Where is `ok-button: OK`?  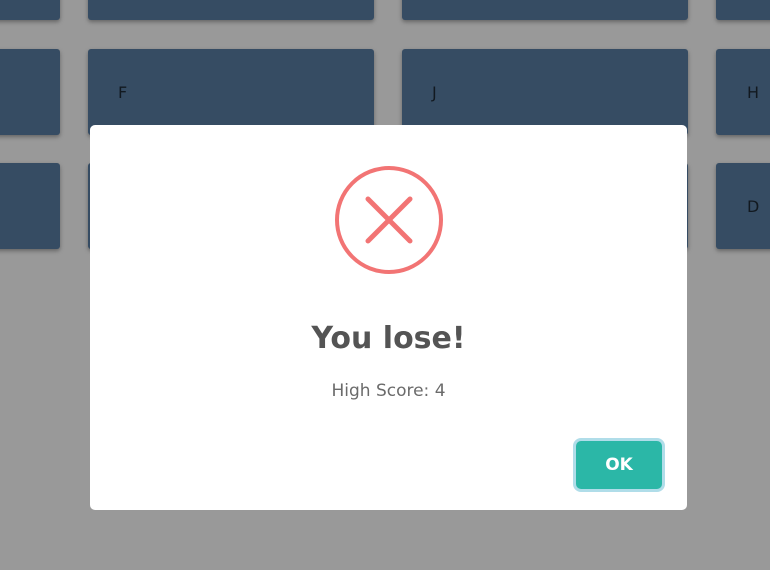 ok-button: OK is located at coordinates (619, 465).